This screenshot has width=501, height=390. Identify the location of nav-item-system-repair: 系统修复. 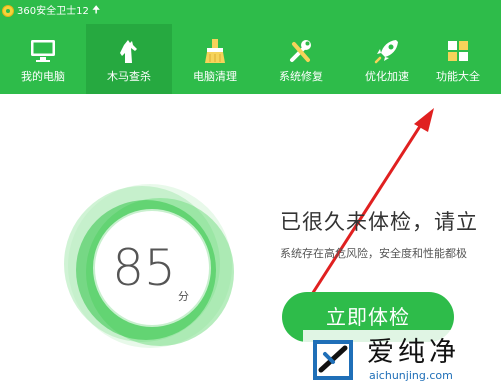
(301, 59).